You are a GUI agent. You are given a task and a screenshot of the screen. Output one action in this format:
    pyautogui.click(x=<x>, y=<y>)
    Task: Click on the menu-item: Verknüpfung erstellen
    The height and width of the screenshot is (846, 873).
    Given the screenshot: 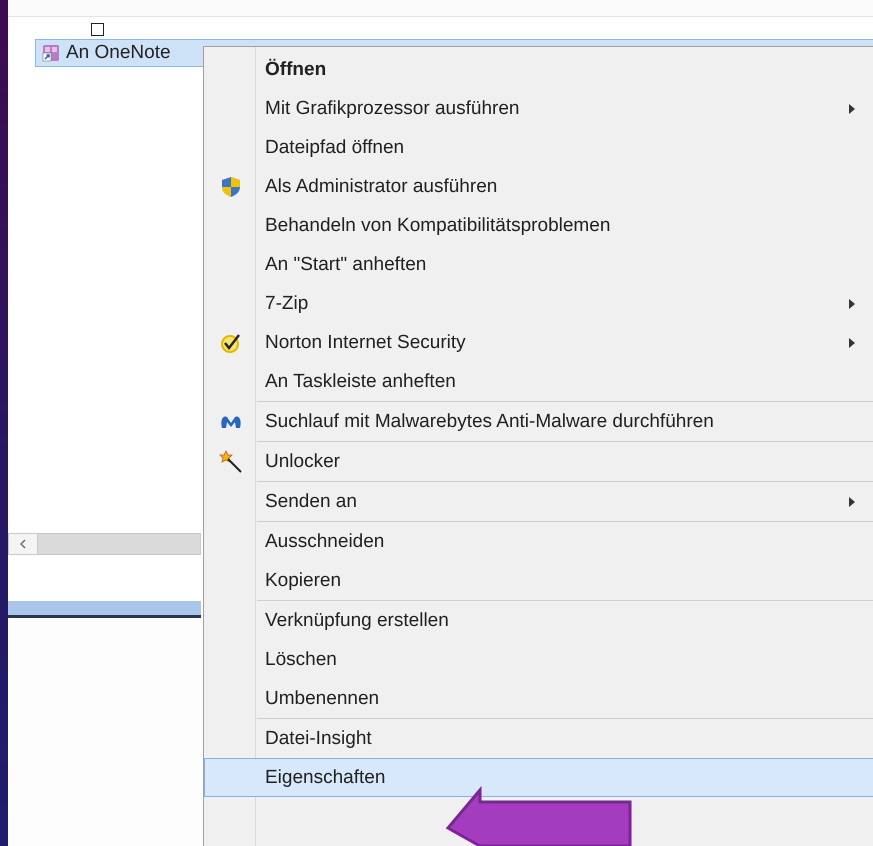 What is the action you would take?
    pyautogui.click(x=538, y=620)
    